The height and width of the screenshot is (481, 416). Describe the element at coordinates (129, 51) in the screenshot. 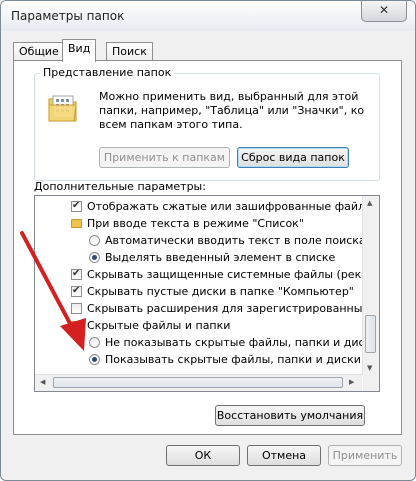

I see `tab-search: Поиск` at that location.